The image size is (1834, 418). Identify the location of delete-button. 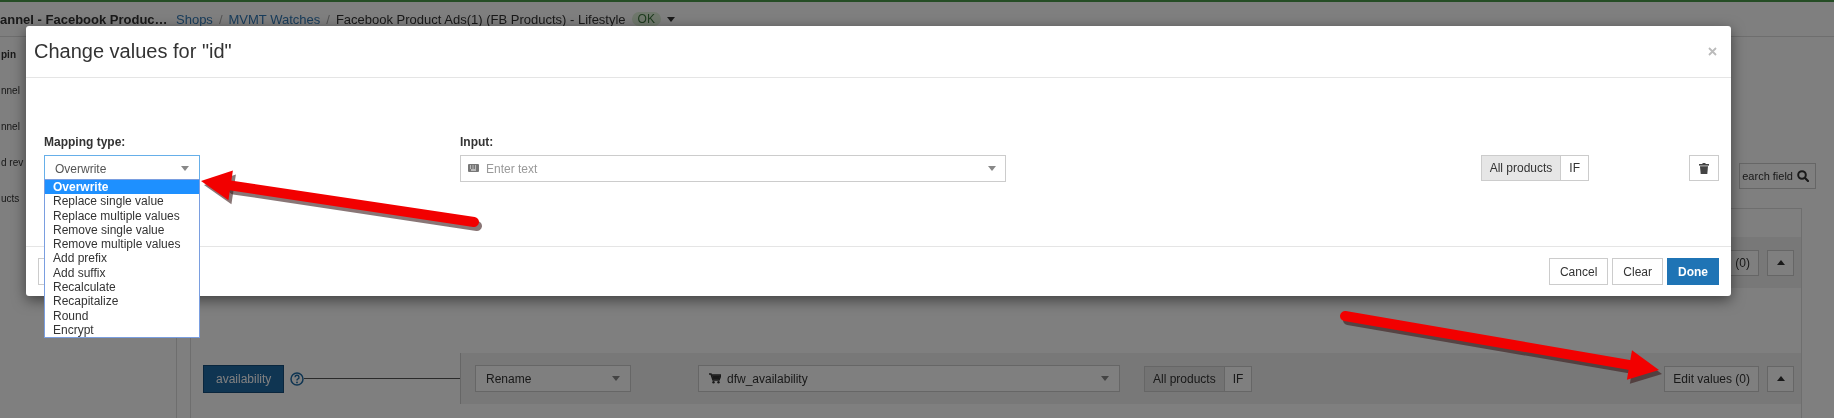
(1704, 168).